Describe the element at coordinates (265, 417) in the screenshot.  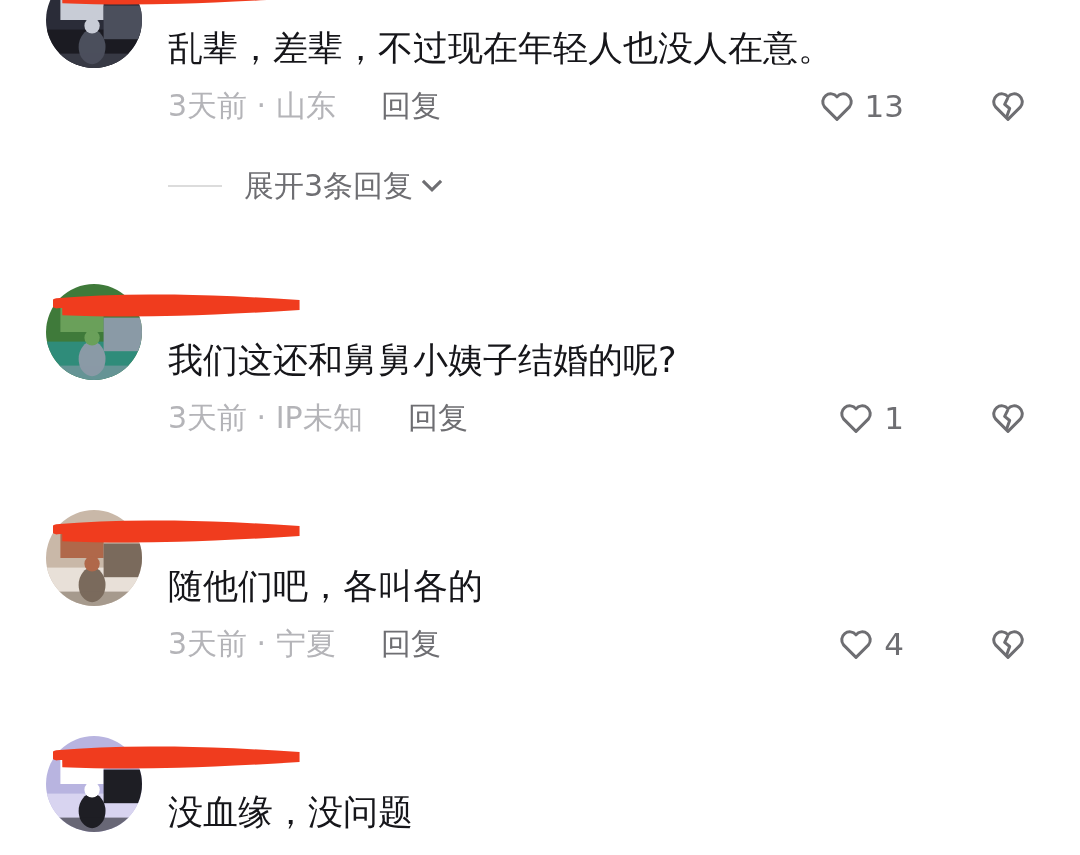
I see `comment-time-location: 3天前 · IP未知` at that location.